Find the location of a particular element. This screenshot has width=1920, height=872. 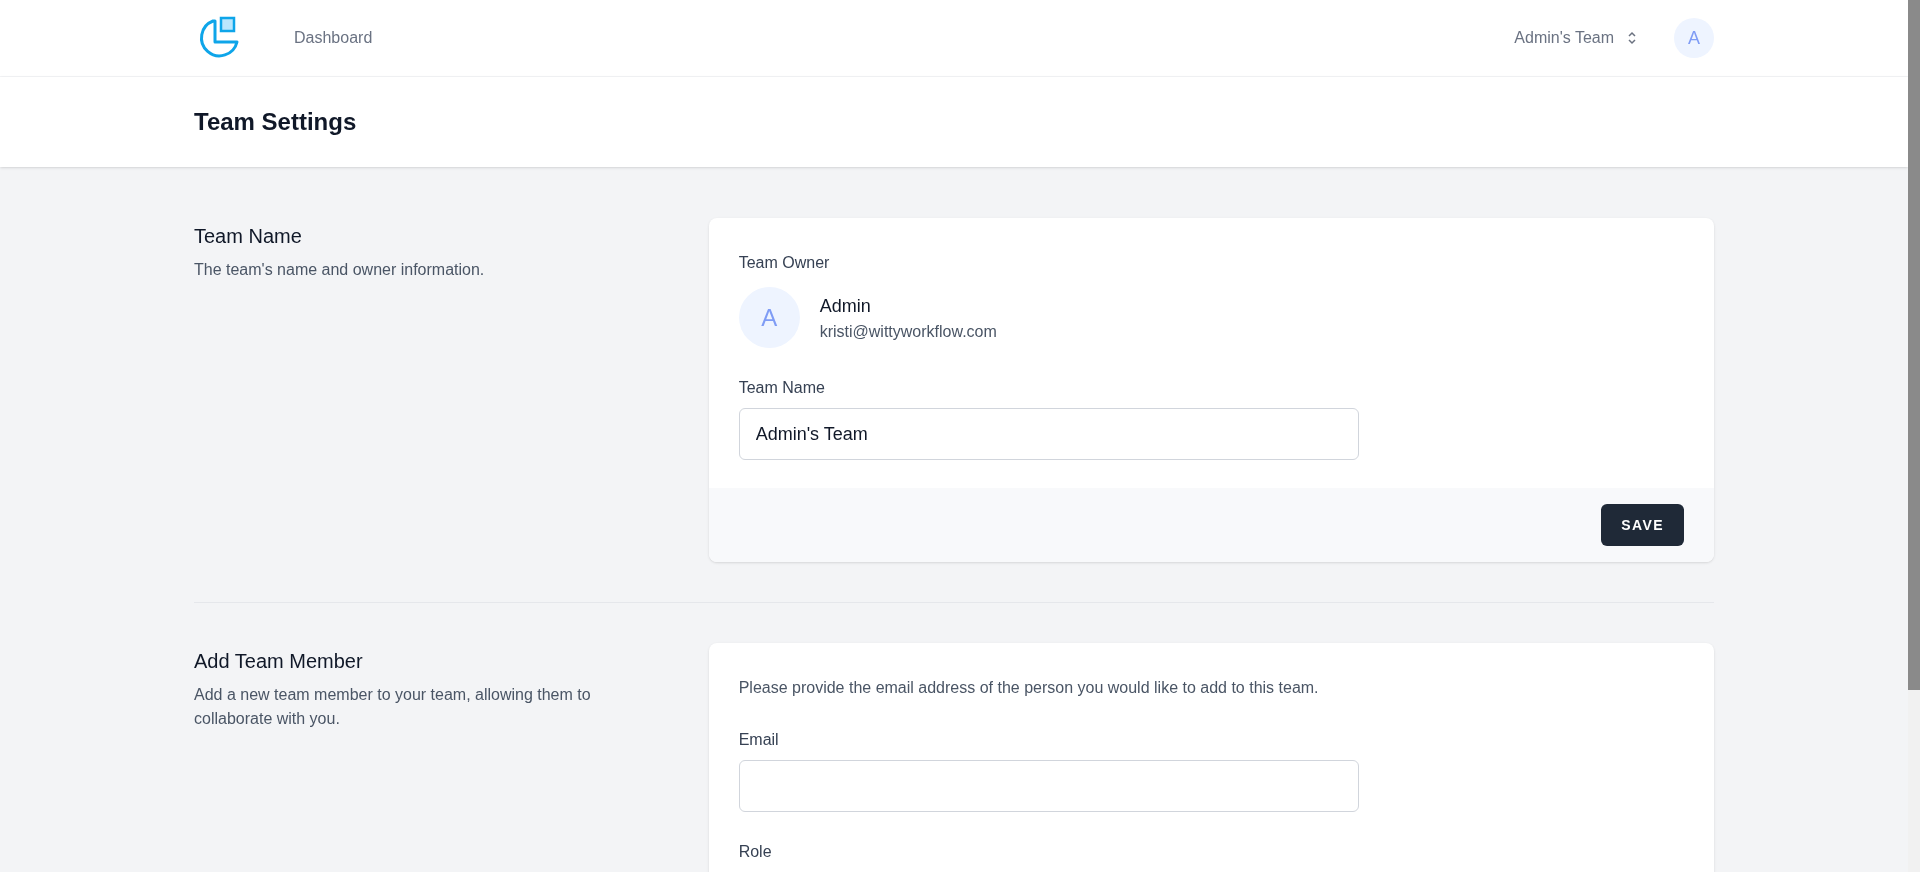

team-name-input: Admin's Team is located at coordinates (1048, 434).